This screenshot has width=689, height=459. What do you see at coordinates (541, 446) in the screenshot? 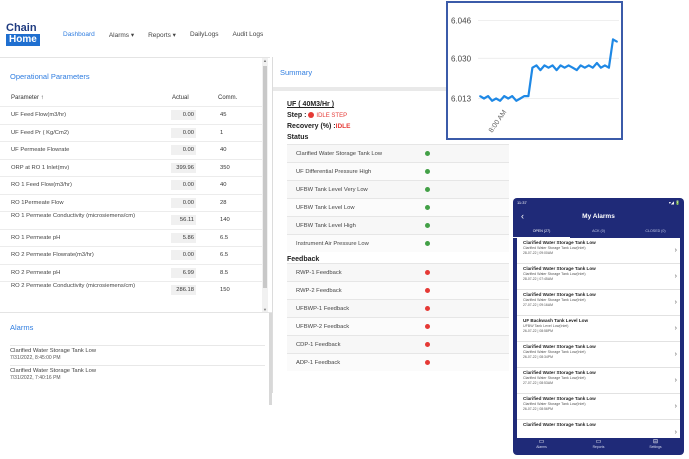
I see `bottom-nav-alarms: ▭ Alarms` at bounding box center [541, 446].